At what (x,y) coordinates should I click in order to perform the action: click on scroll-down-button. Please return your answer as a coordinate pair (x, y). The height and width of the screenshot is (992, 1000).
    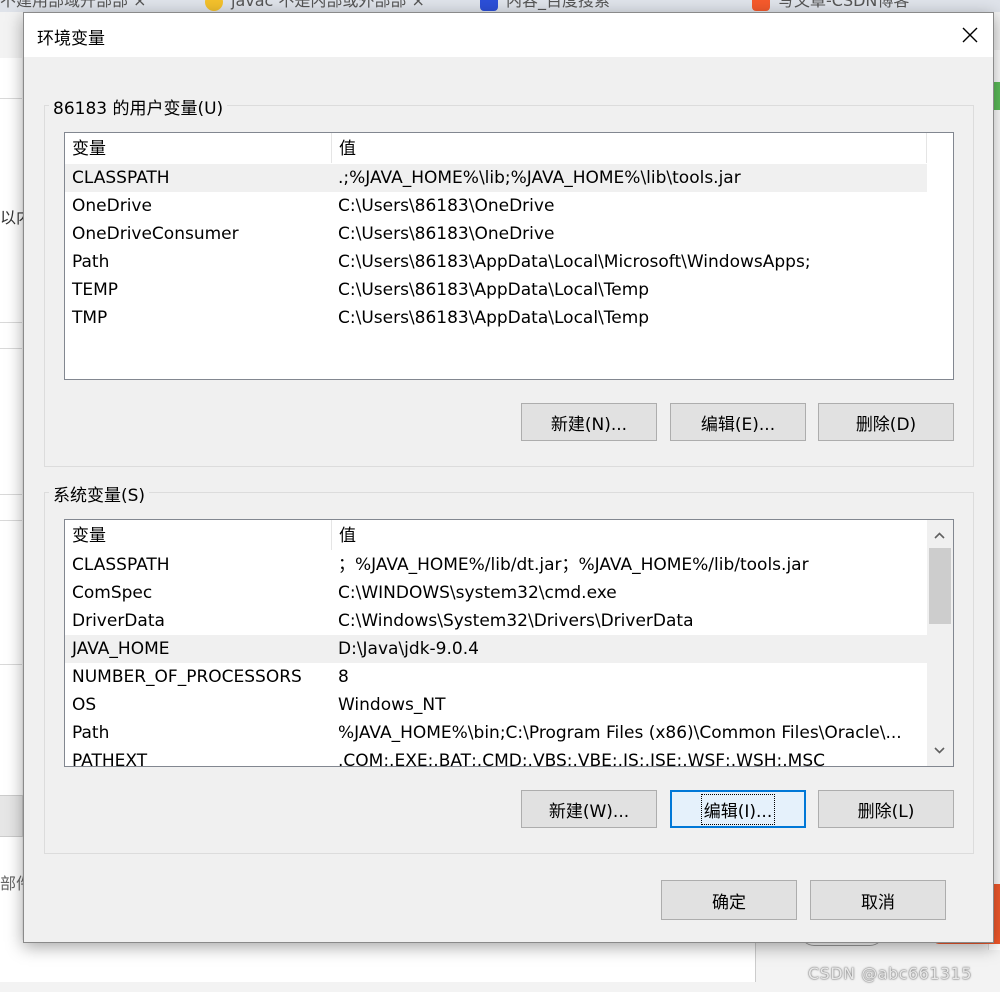
    Looking at the image, I should click on (939, 750).